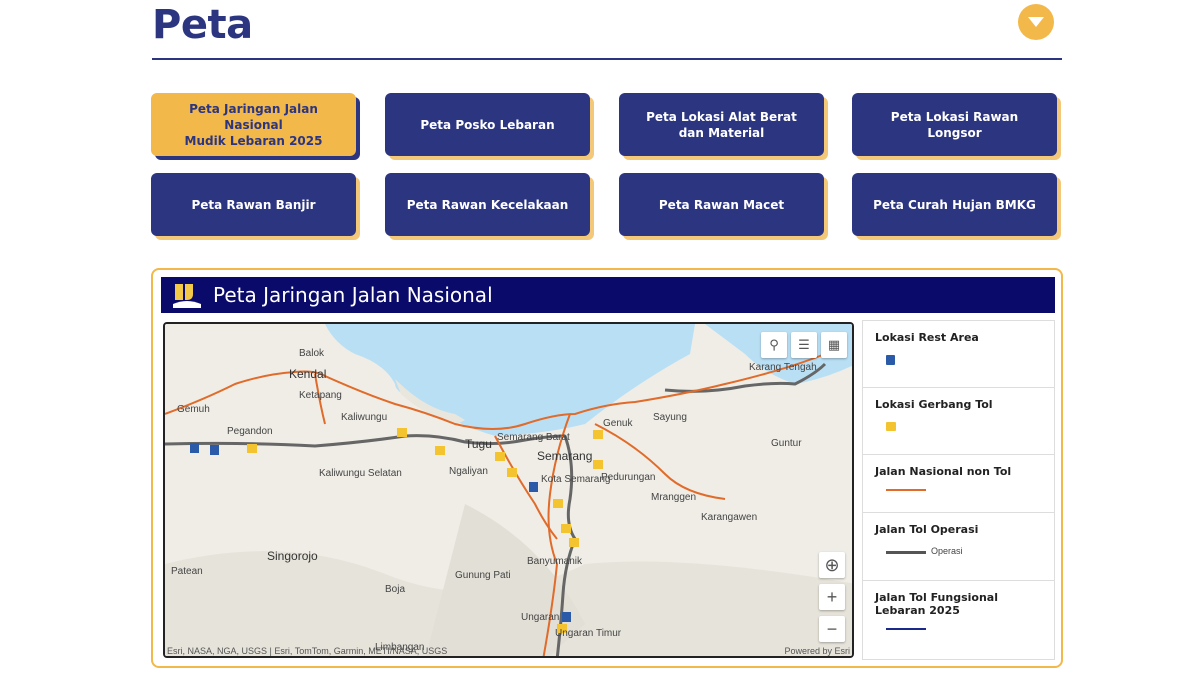 This screenshot has height=675, width=1200. What do you see at coordinates (533, 437) in the screenshot?
I see `place-label: Semarang Barat` at bounding box center [533, 437].